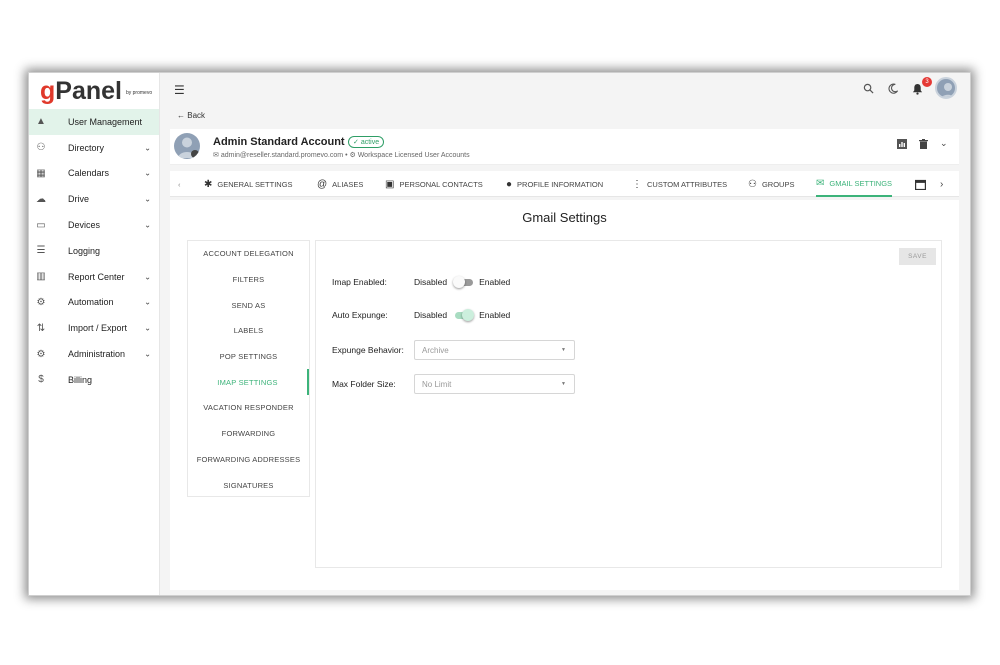  What do you see at coordinates (41, 225) in the screenshot?
I see `devices-icon: ▭` at bounding box center [41, 225].